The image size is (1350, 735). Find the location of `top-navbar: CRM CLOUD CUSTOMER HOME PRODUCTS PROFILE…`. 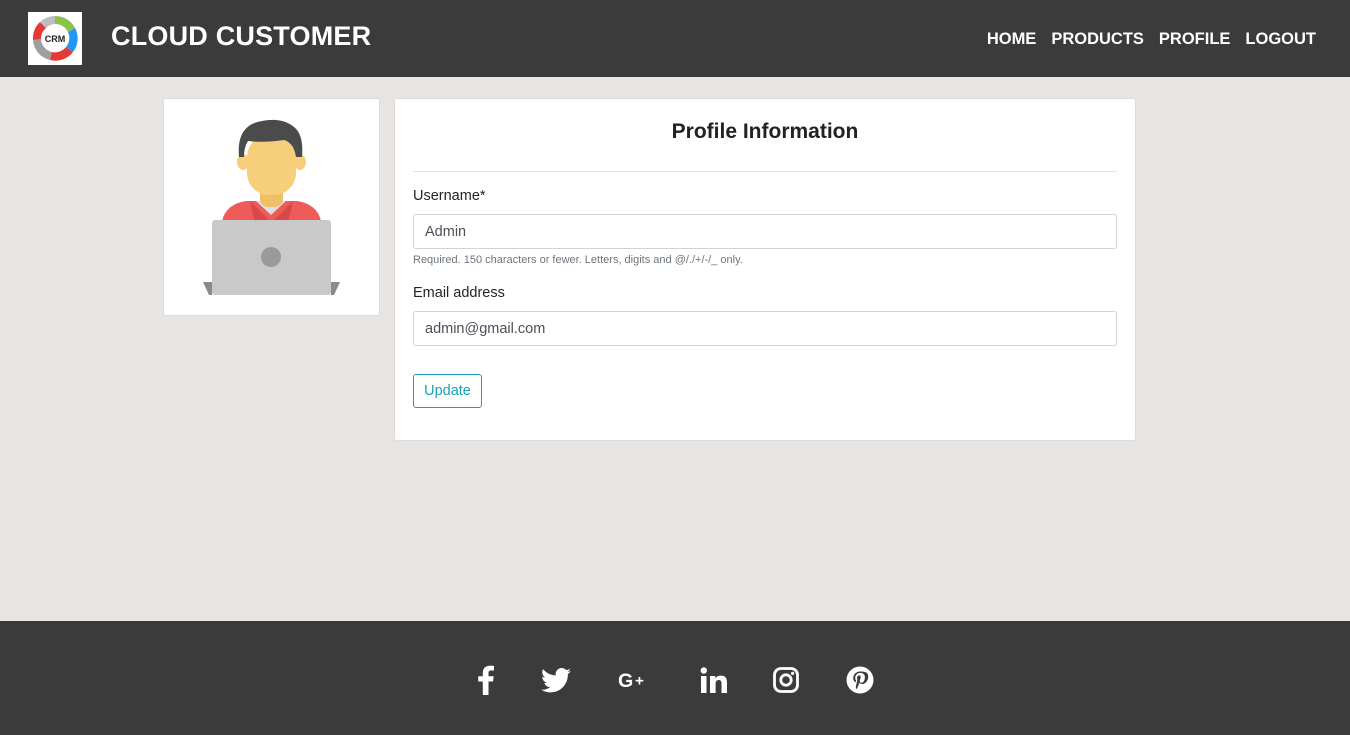

top-navbar: CRM CLOUD CUSTOMER HOME PRODUCTS PROFILE… is located at coordinates (675, 38).